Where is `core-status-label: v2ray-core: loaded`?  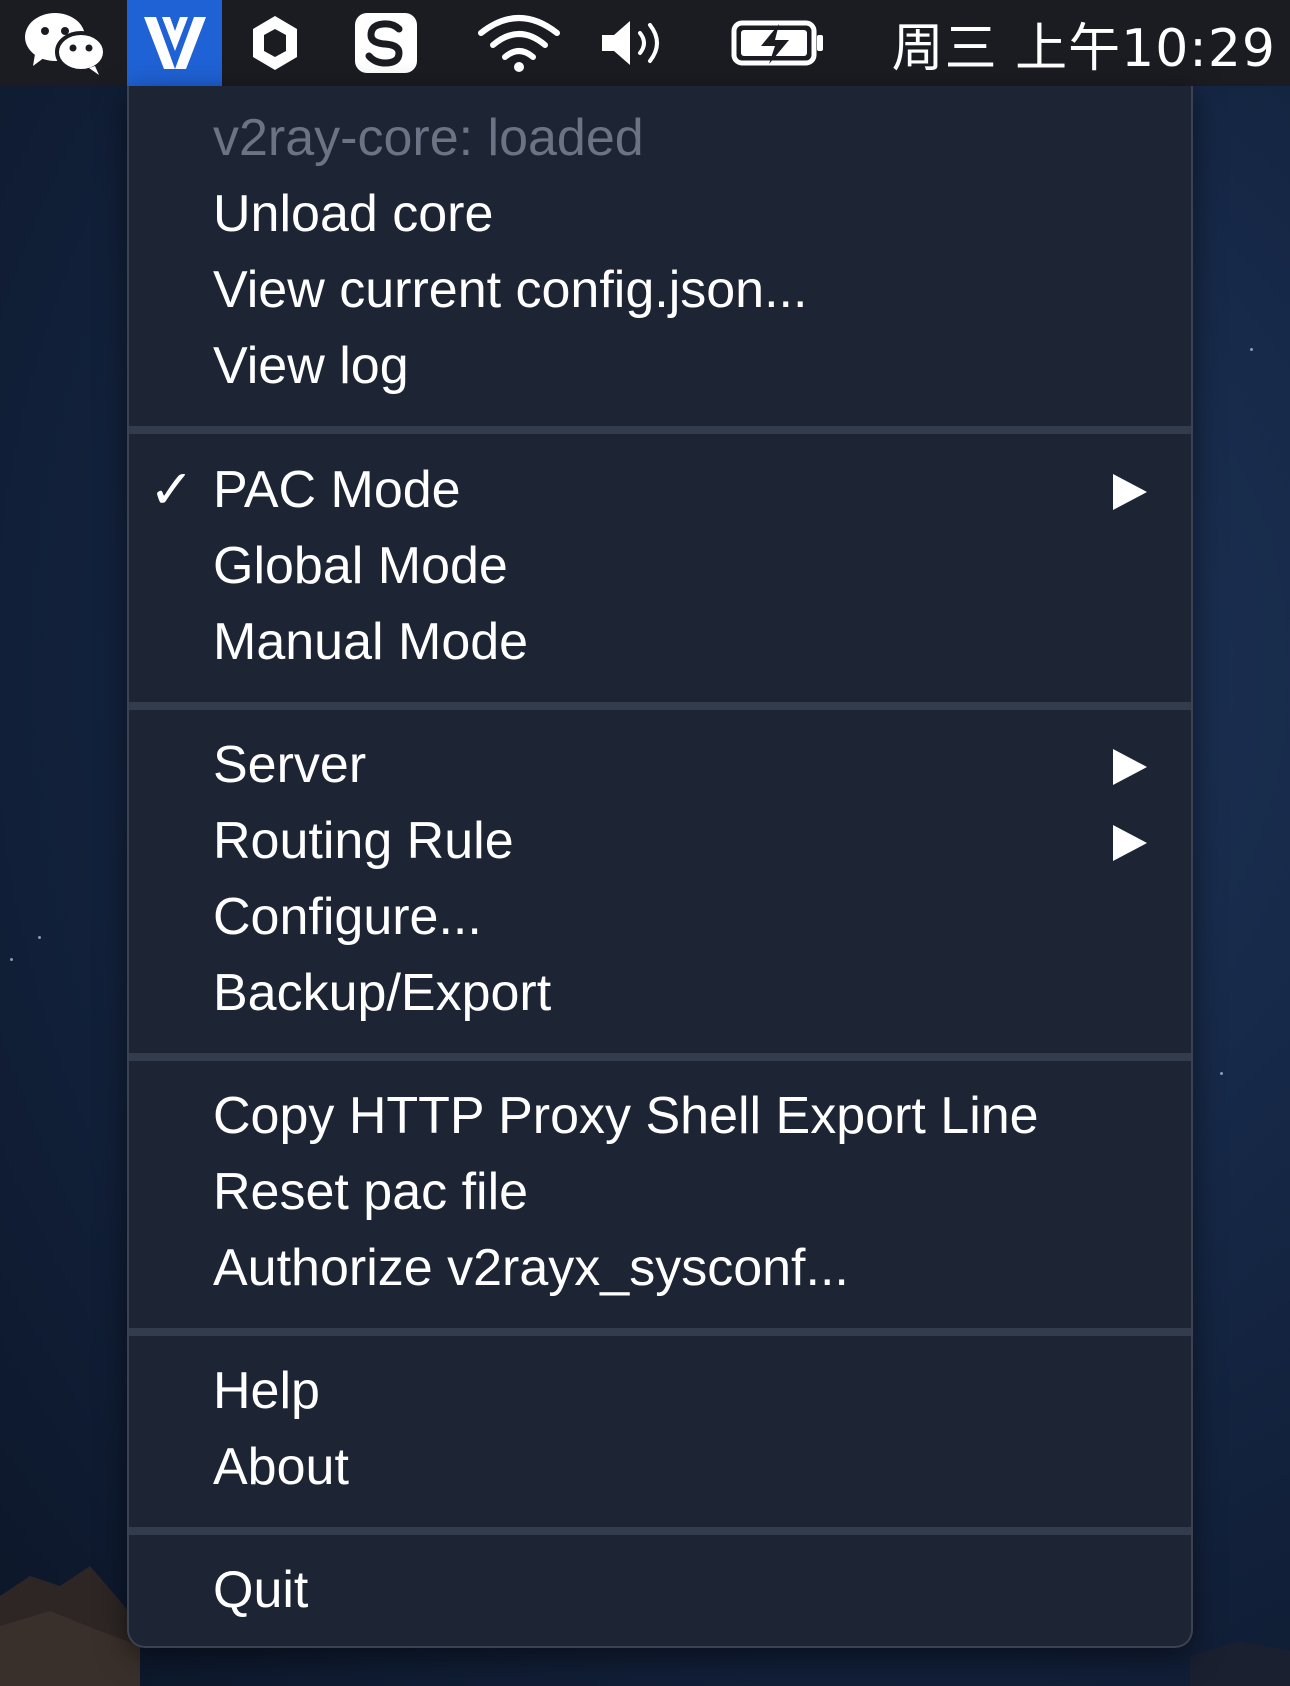
core-status-label: v2ray-core: loaded is located at coordinates (428, 138).